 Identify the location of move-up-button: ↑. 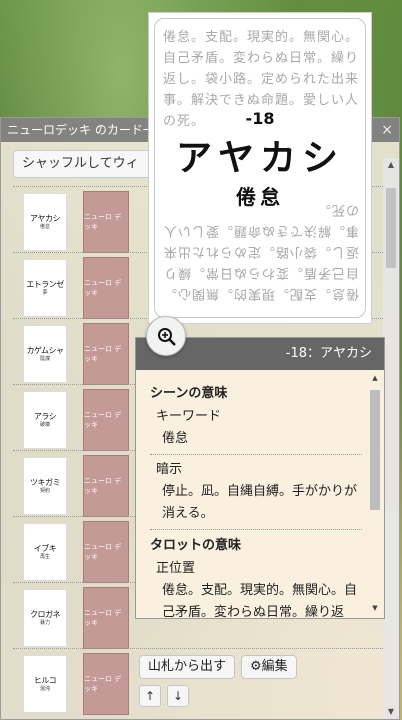
(150, 696).